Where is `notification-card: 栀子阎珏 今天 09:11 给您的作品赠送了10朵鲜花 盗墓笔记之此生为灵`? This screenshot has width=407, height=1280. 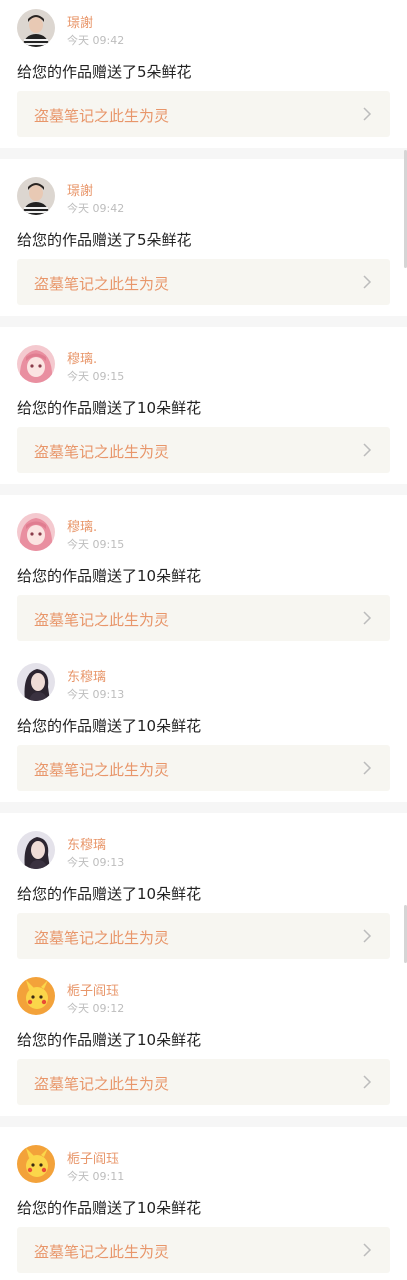 notification-card: 栀子阎珏 今天 09:11 给您的作品赠送了10朵鲜花 盗墓笔记之此生为灵 is located at coordinates (203, 1208).